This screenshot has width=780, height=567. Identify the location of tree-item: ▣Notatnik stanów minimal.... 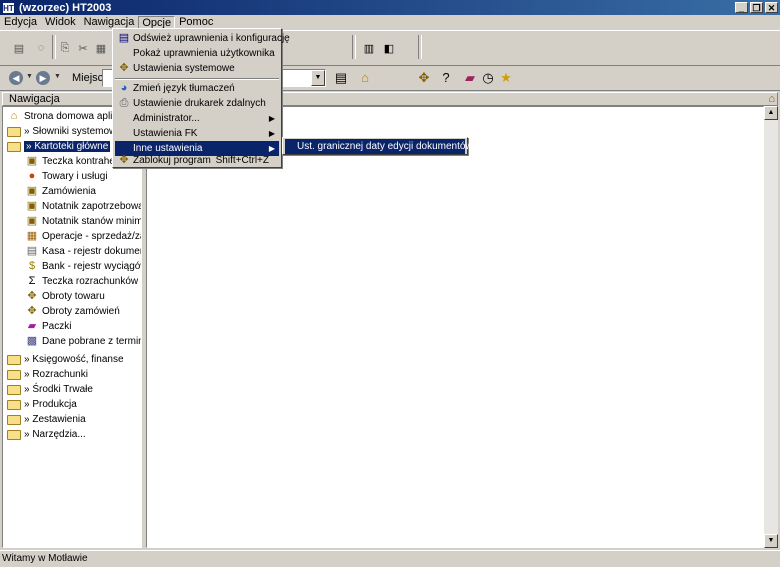
(83, 221).